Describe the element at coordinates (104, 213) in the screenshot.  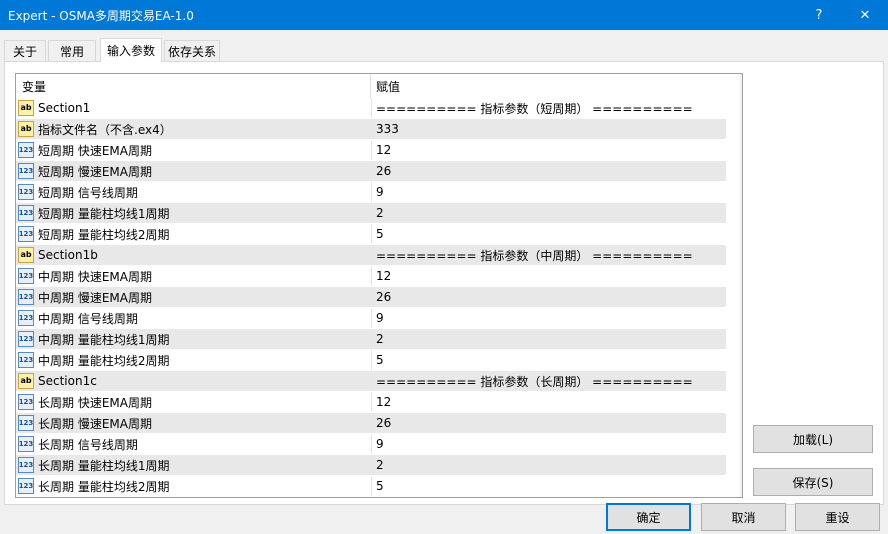
I see `variable-name: 短周期 量能柱均线1周期` at that location.